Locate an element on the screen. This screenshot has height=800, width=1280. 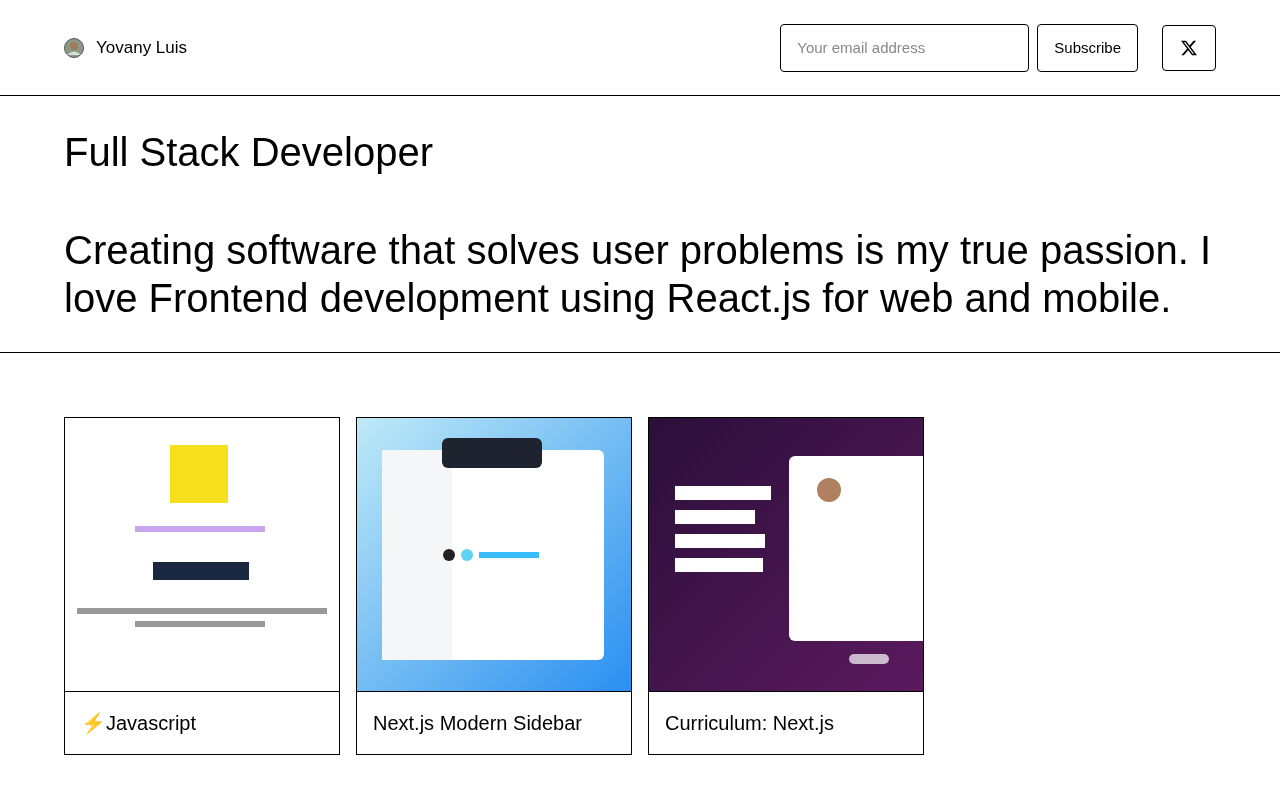
email-field: Your email address is located at coordinates (905, 47).